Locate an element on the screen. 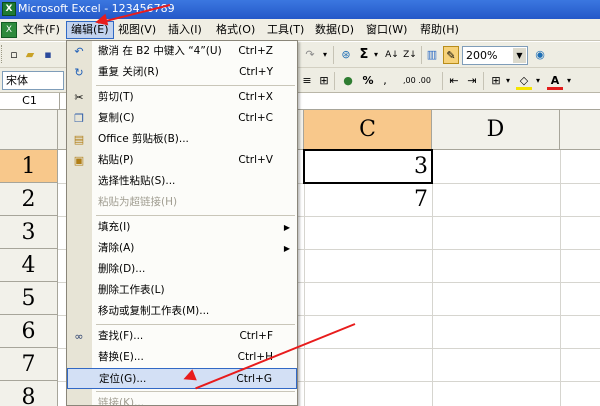  menu-item-label: 填充(I) is located at coordinates (114, 227).